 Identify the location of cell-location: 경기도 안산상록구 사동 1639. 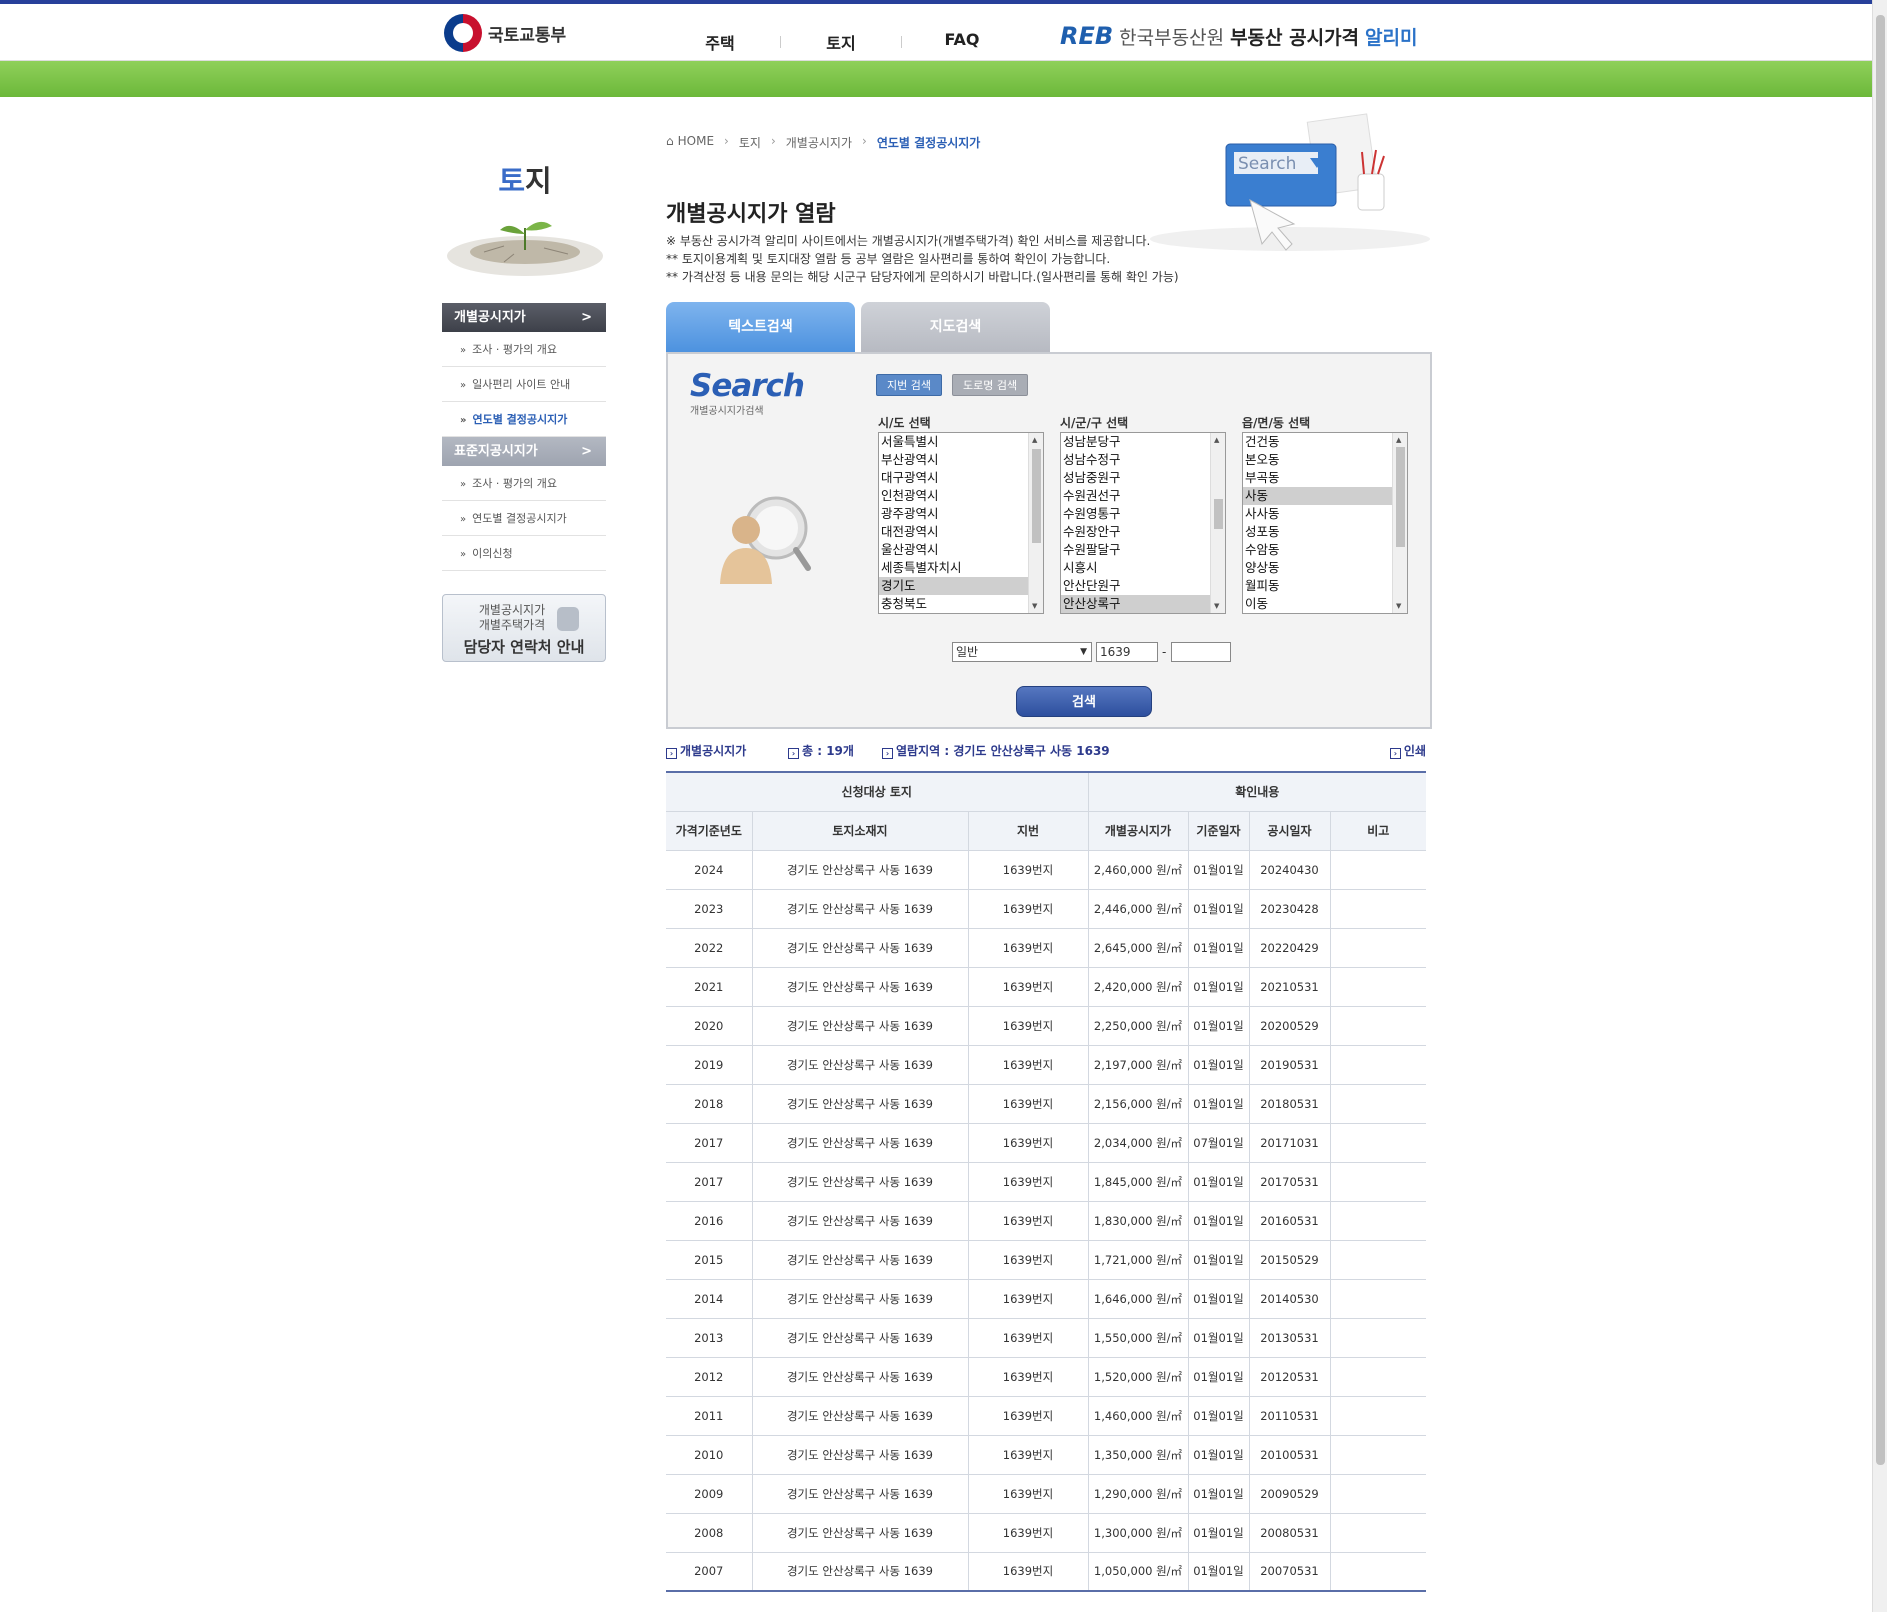
(859, 1338).